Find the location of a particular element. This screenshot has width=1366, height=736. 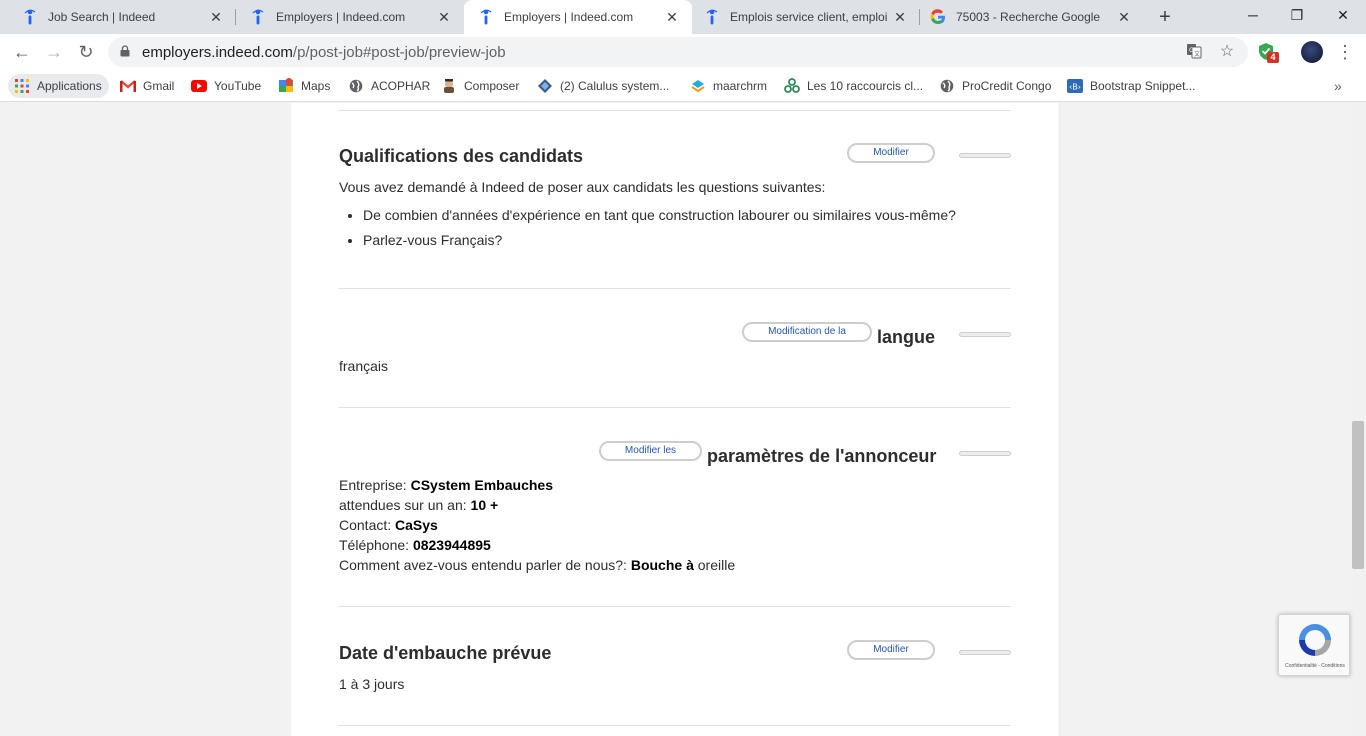

recaptcha-badge: Confidentialité - Conditions is located at coordinates (1314, 645).